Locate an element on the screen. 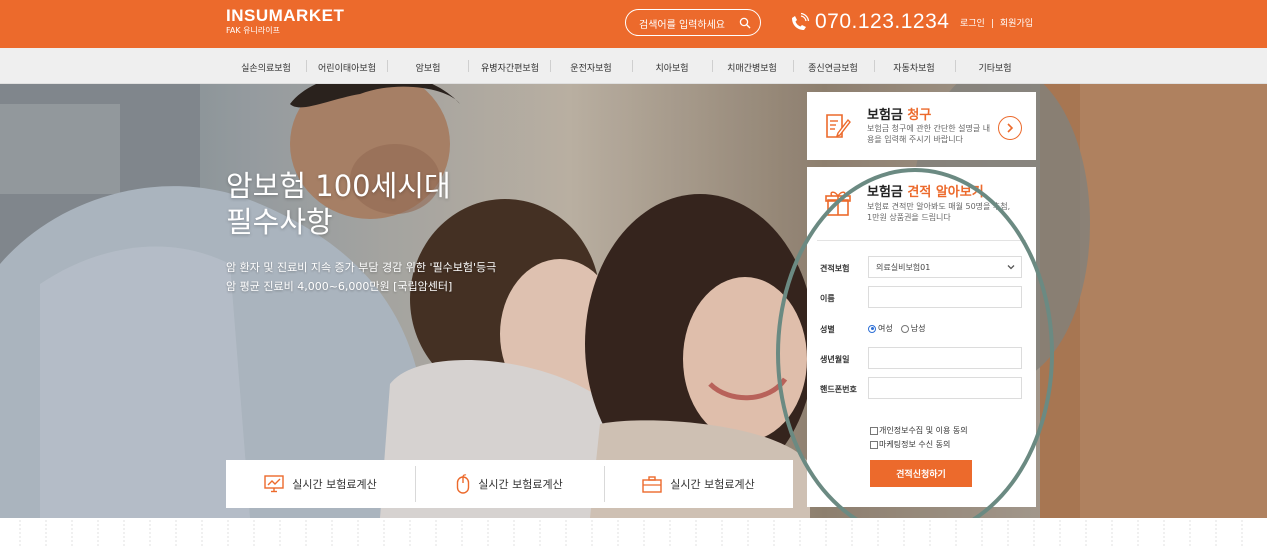  auth-links: 로그인 | 회원가입 is located at coordinates (996, 22).